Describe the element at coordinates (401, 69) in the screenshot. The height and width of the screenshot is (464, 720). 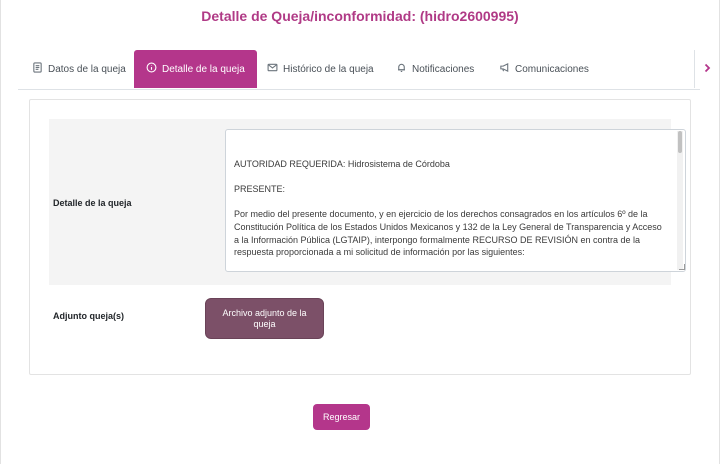
I see `bell-icon` at that location.